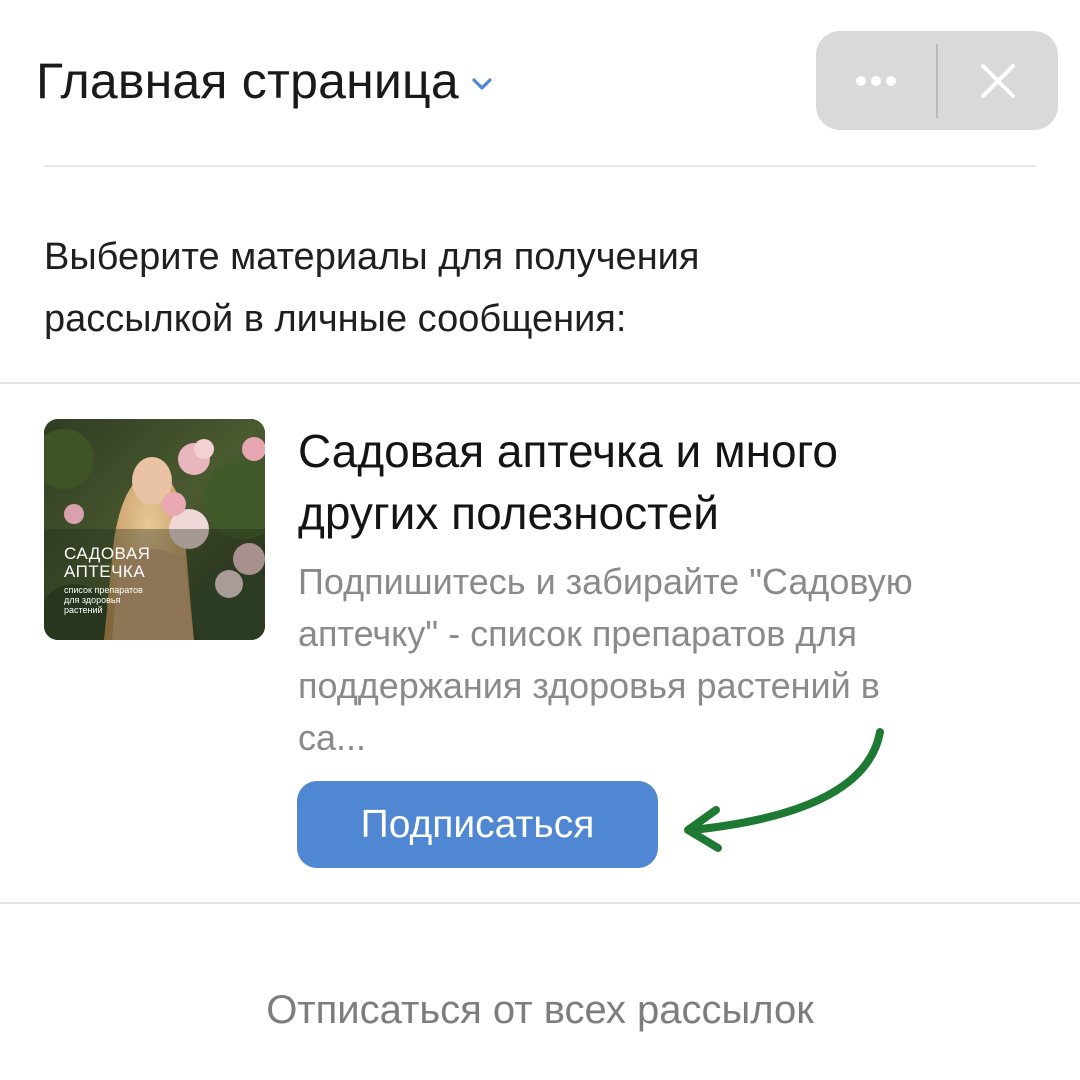 This screenshot has width=1080, height=1080. I want to click on intro-line: рассылкой в личные сообщения:, so click(335, 319).